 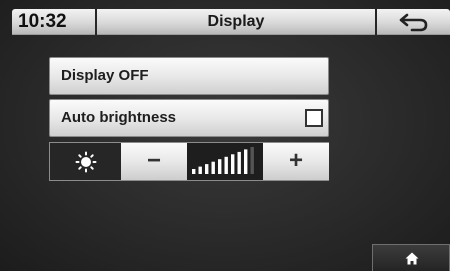 I want to click on back-button, so click(x=413, y=22).